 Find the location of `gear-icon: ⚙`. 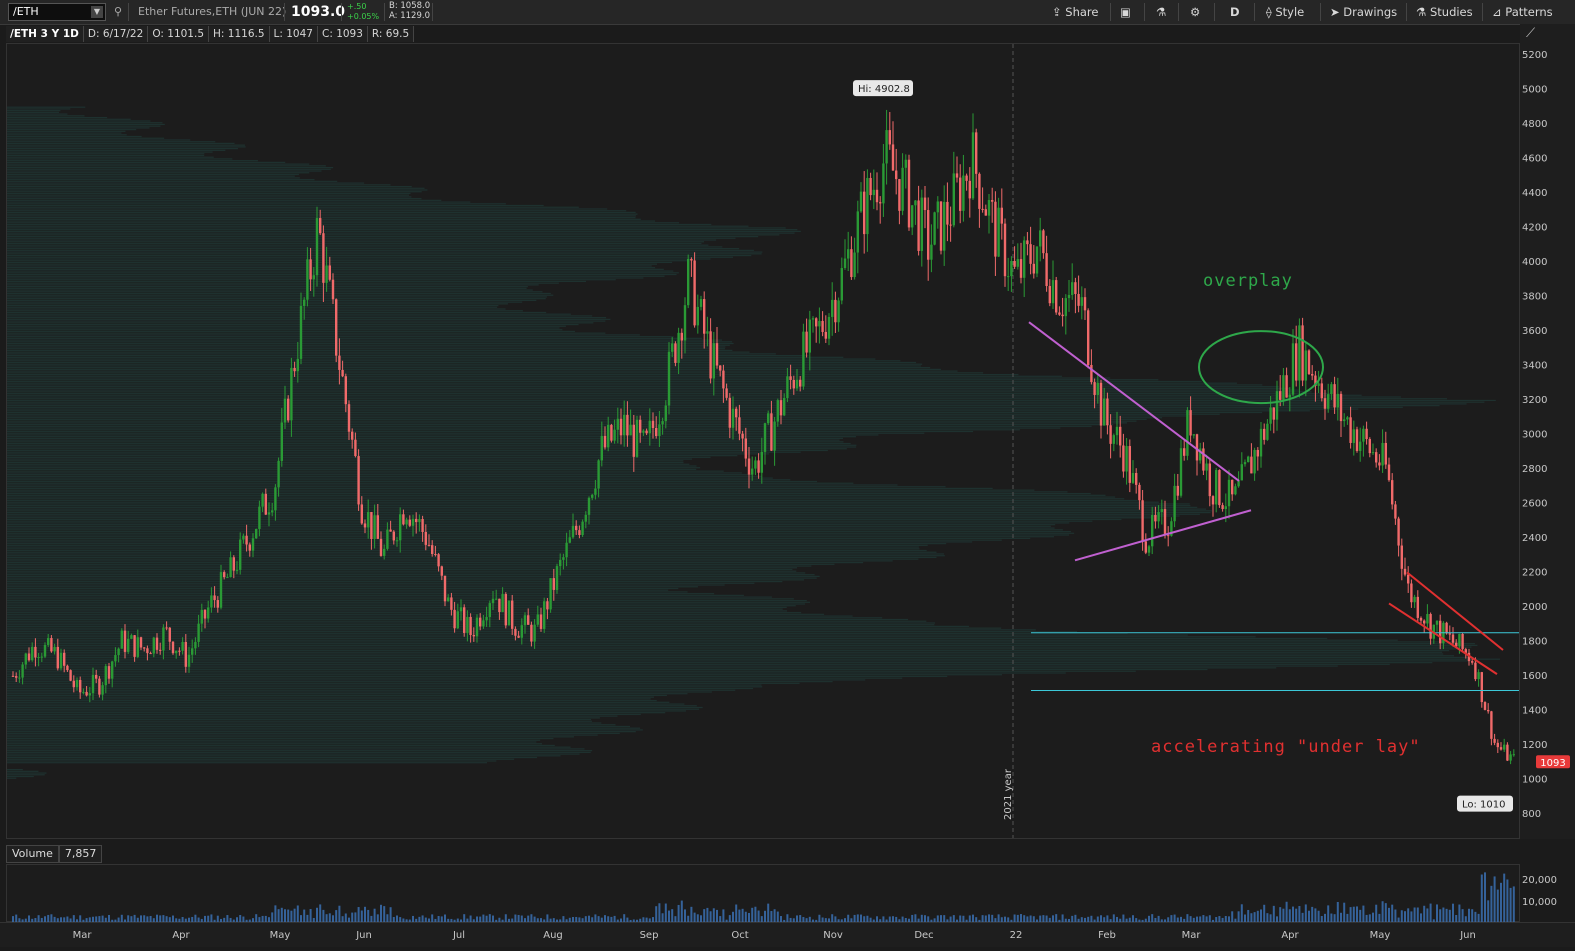

gear-icon: ⚙ is located at coordinates (1195, 12).